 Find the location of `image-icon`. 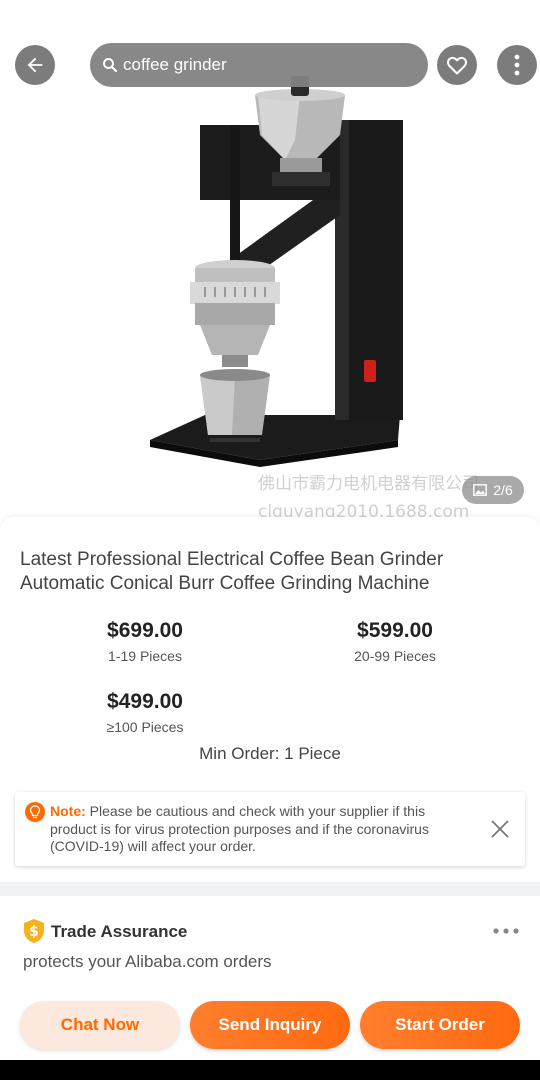

image-icon is located at coordinates (480, 490).